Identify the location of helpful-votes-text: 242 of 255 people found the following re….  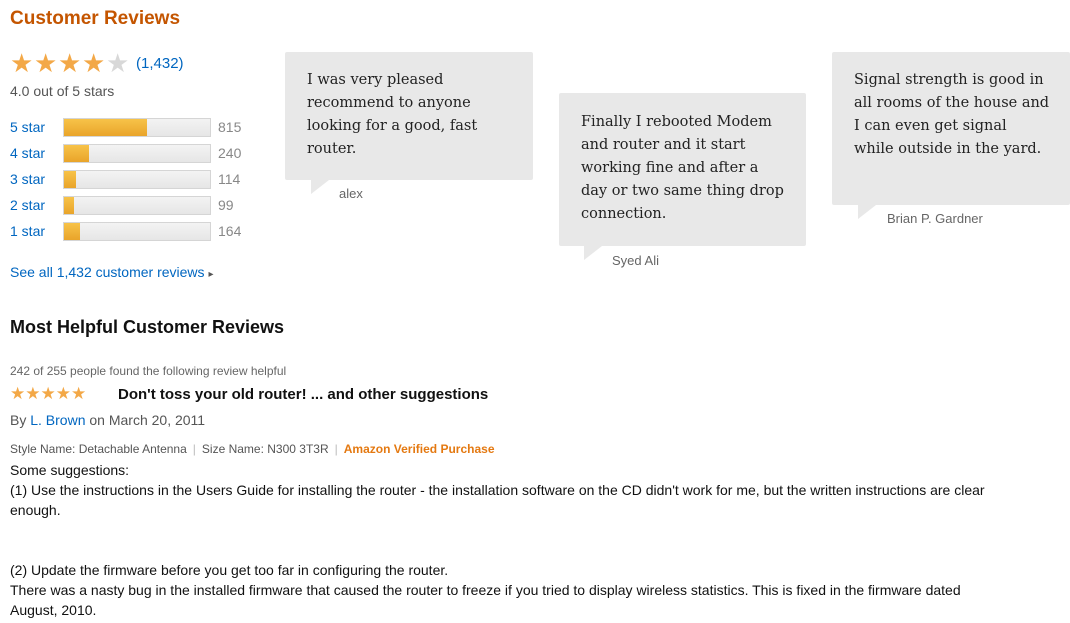
(148, 371).